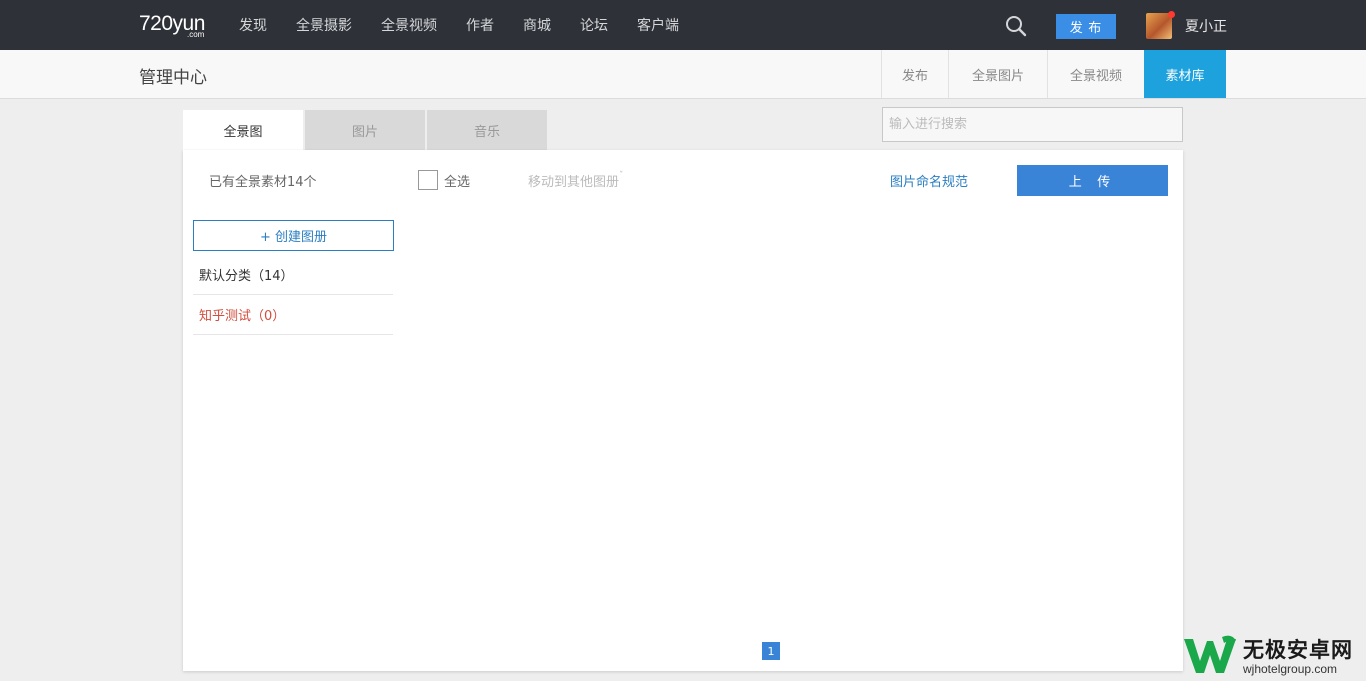  Describe the element at coordinates (621, 176) in the screenshot. I see `chevron-down-icon: ˇ` at that location.